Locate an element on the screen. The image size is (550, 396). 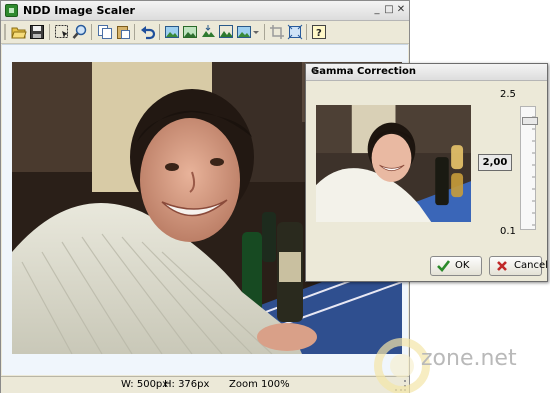
undo-icon is located at coordinates (148, 32).